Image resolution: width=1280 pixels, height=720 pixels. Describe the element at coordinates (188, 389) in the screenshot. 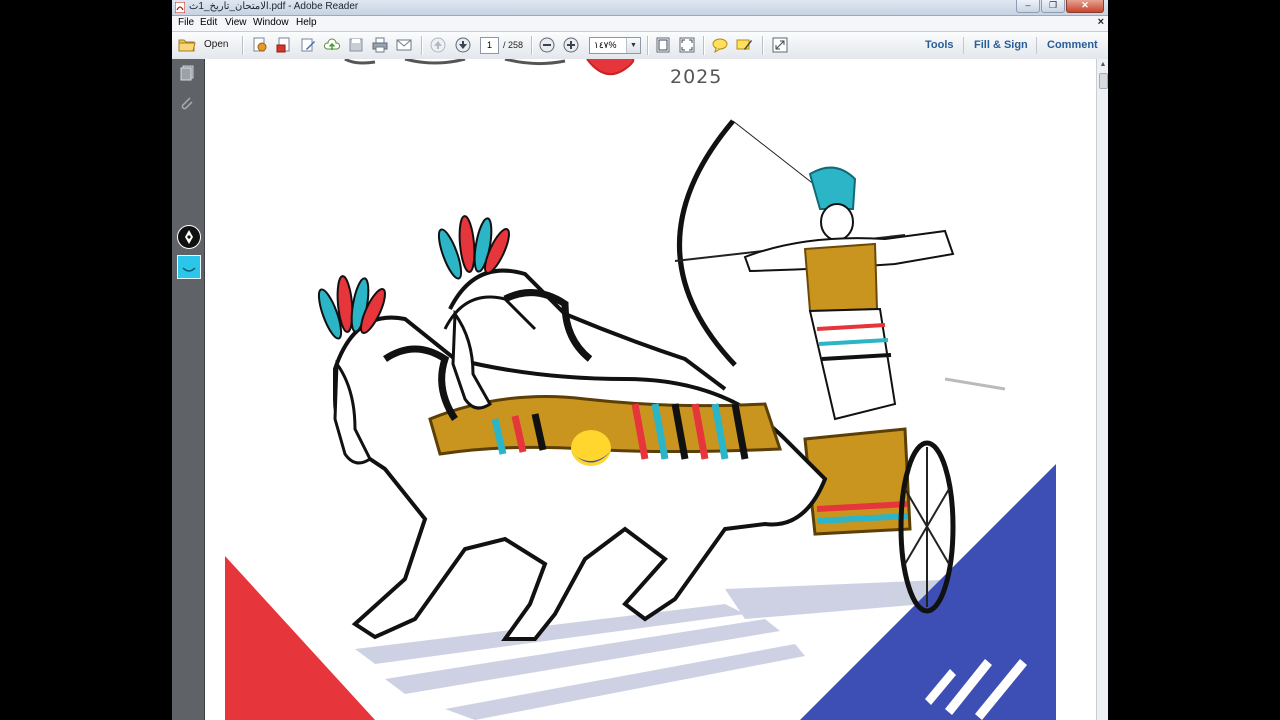

I see `navigation-pane` at that location.